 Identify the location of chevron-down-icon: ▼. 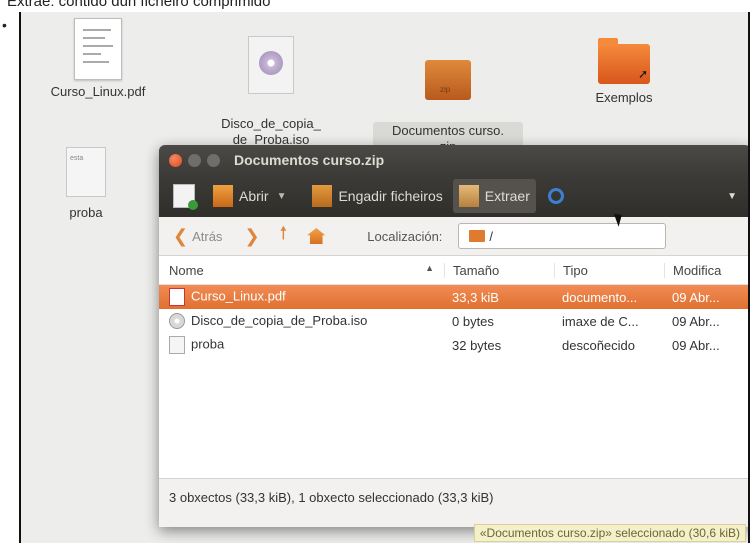
(282, 196).